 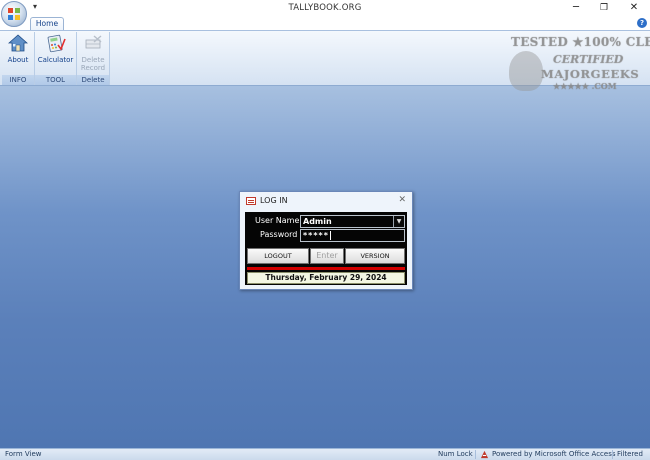 I want to click on chevron-down-icon: ▼, so click(x=398, y=221).